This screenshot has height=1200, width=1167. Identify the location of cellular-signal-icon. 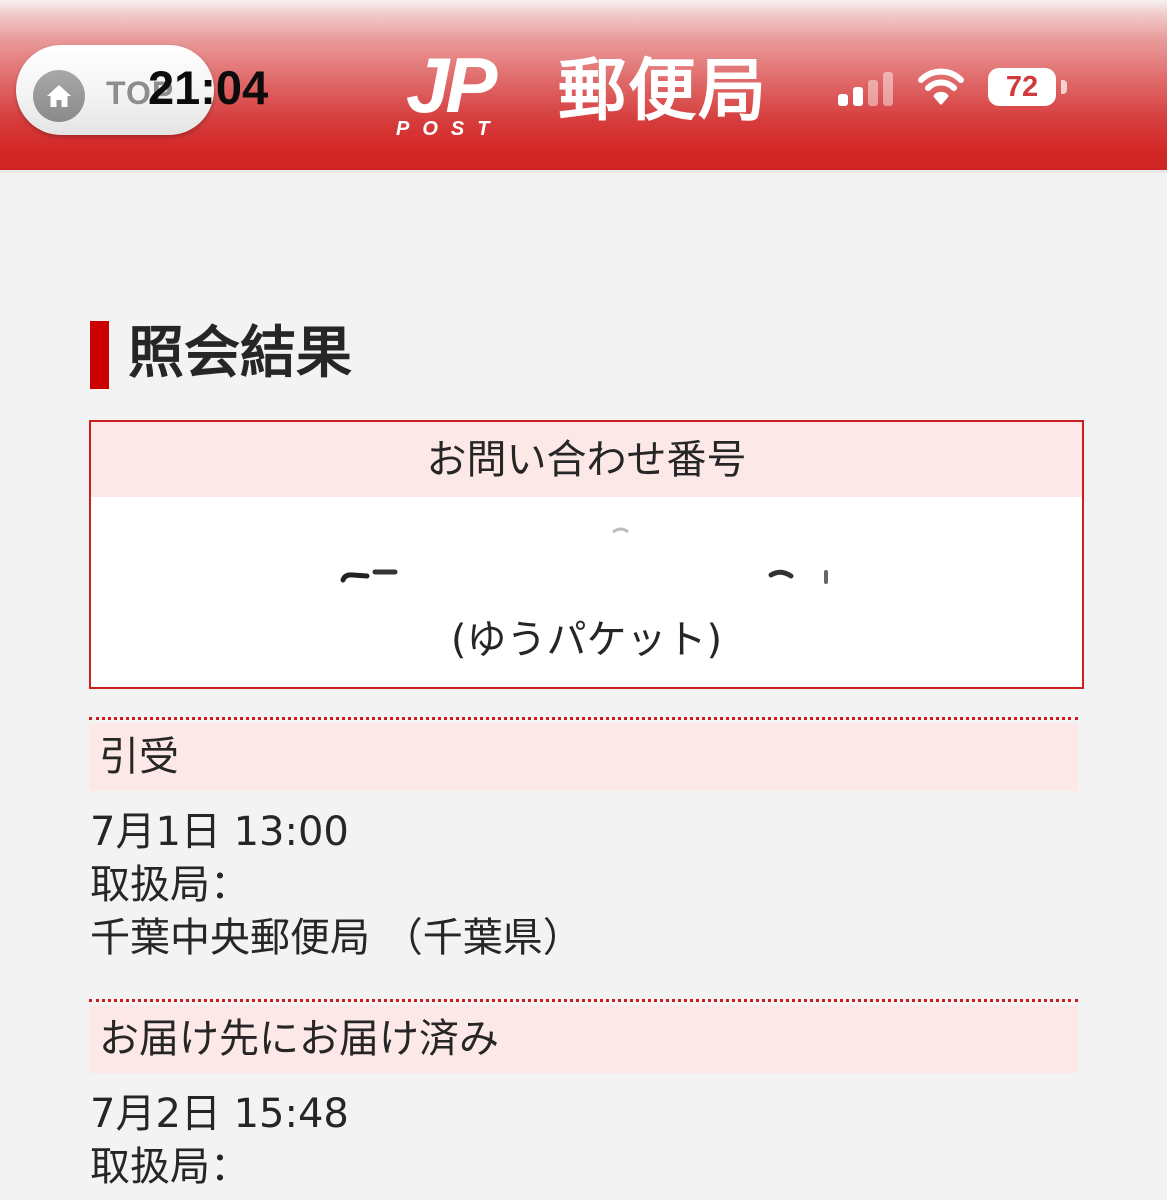
(868, 89).